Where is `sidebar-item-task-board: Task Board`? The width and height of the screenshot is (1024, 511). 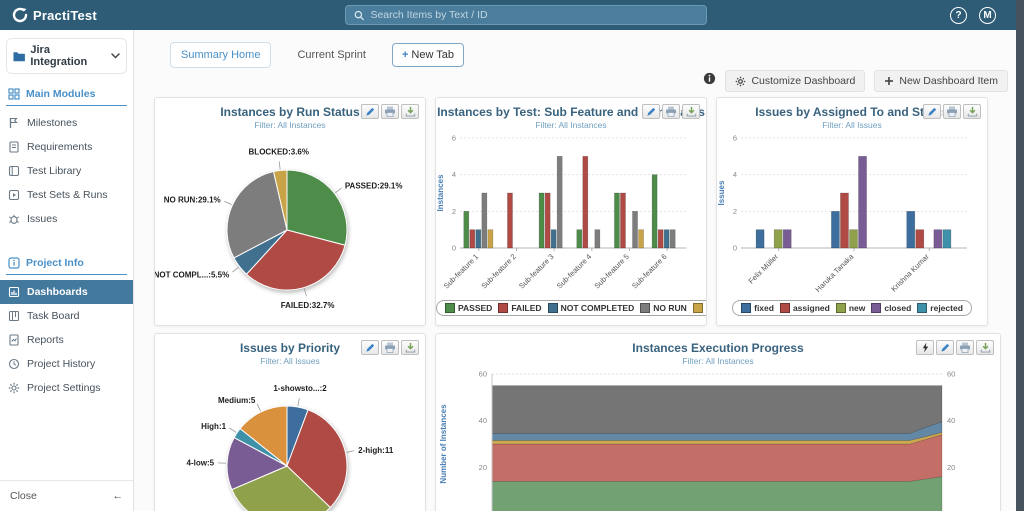
sidebar-item-task-board: Task Board is located at coordinates (66, 316).